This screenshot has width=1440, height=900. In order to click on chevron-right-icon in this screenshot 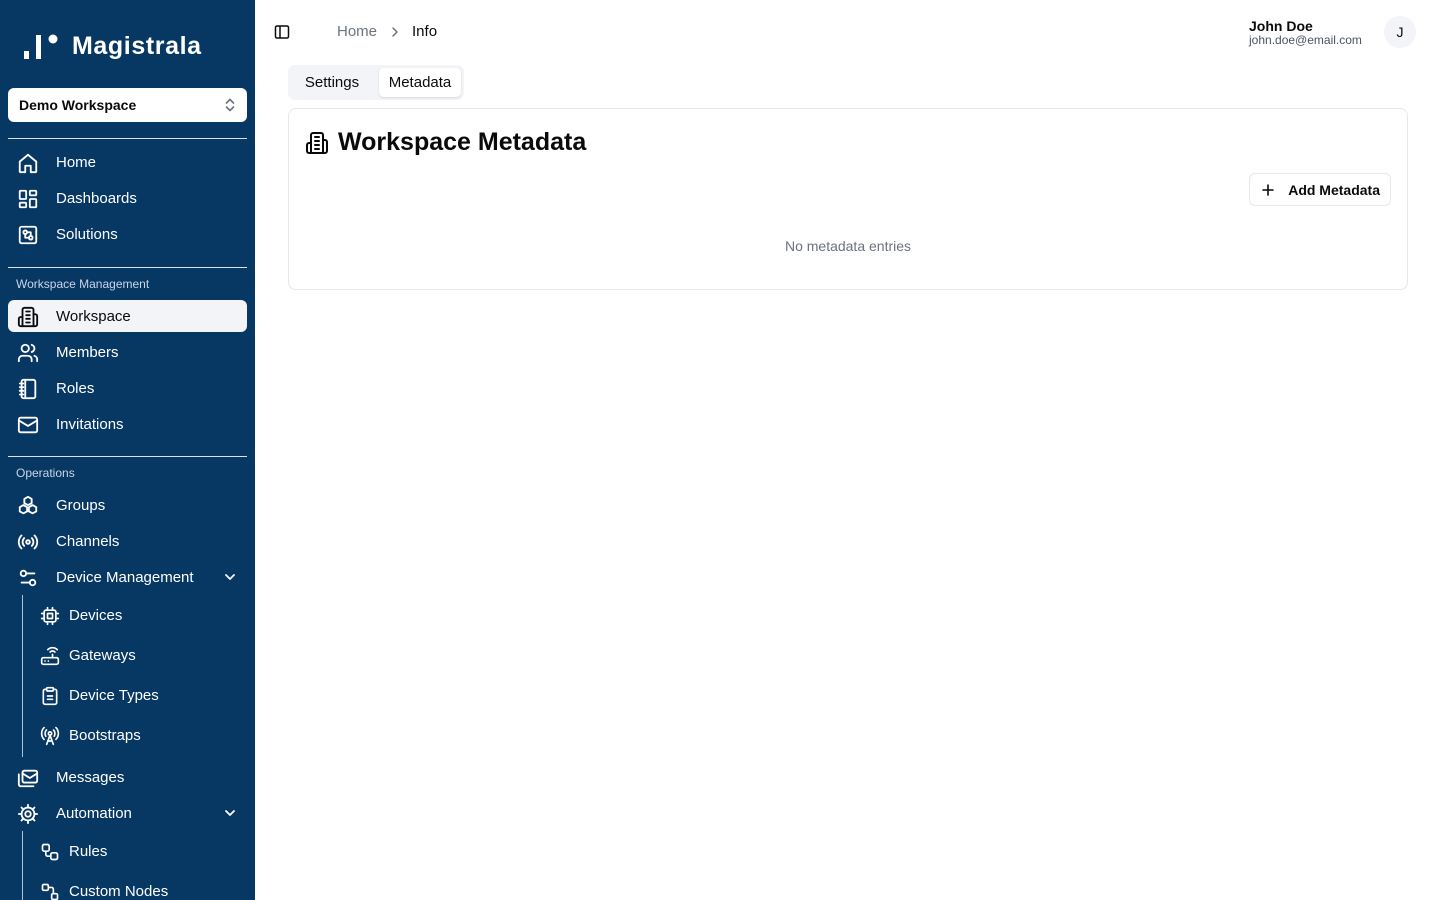, I will do `click(395, 32)`.